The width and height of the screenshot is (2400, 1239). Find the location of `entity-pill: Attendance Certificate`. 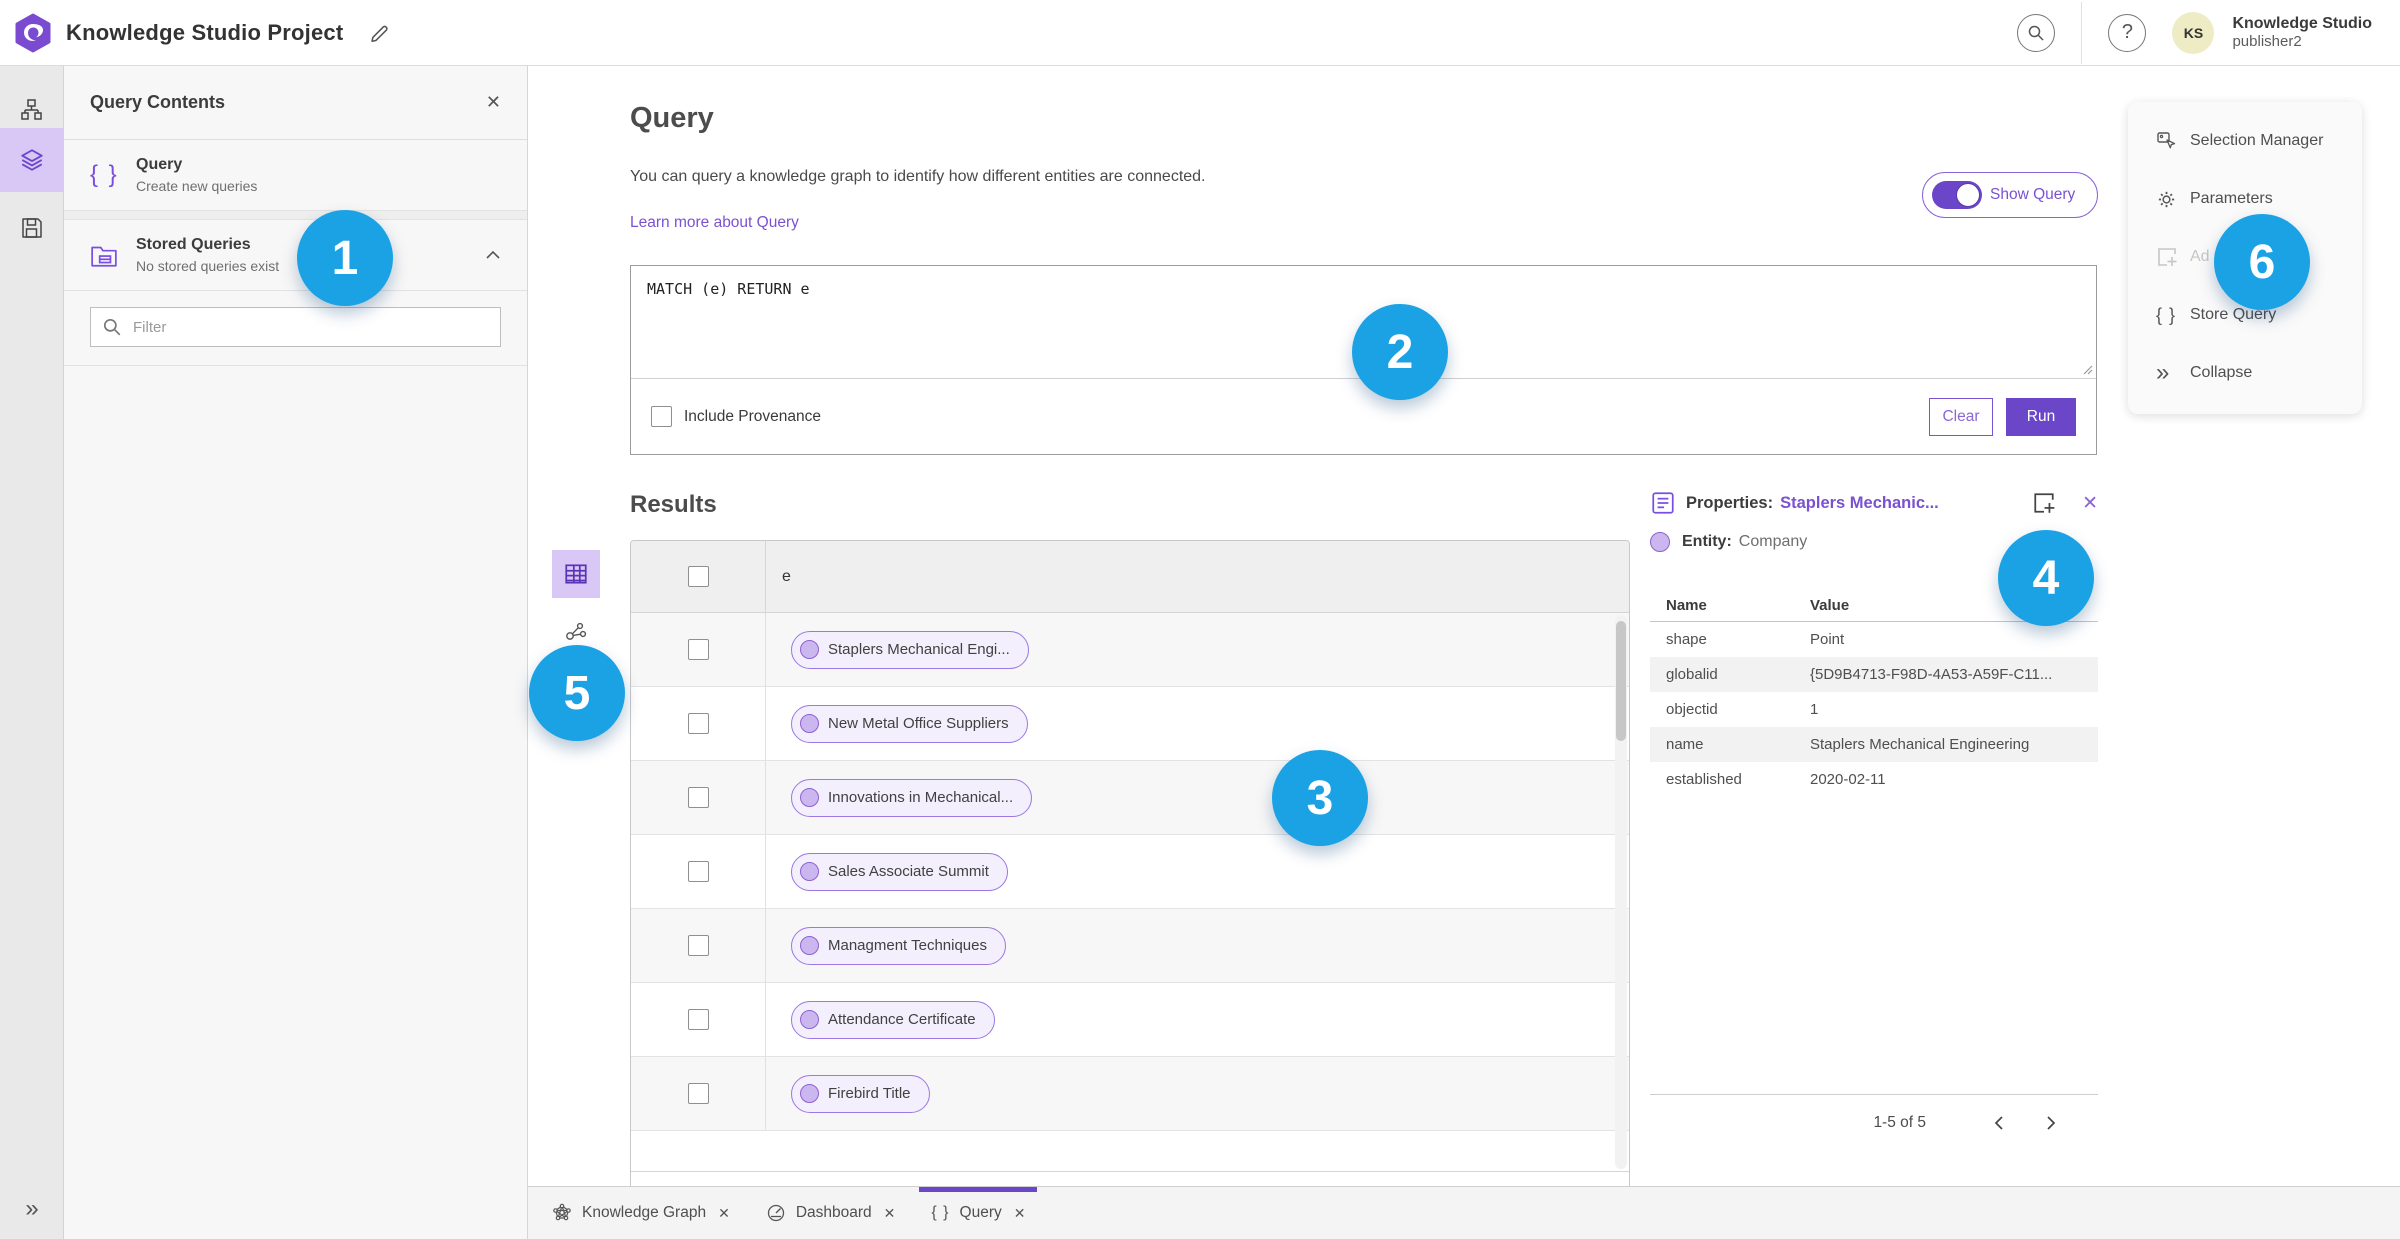

entity-pill: Attendance Certificate is located at coordinates (893, 1019).